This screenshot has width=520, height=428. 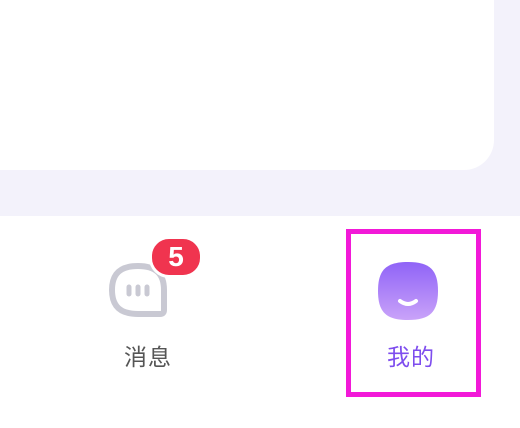 What do you see at coordinates (176, 257) in the screenshot?
I see `unread-badge: 5` at bounding box center [176, 257].